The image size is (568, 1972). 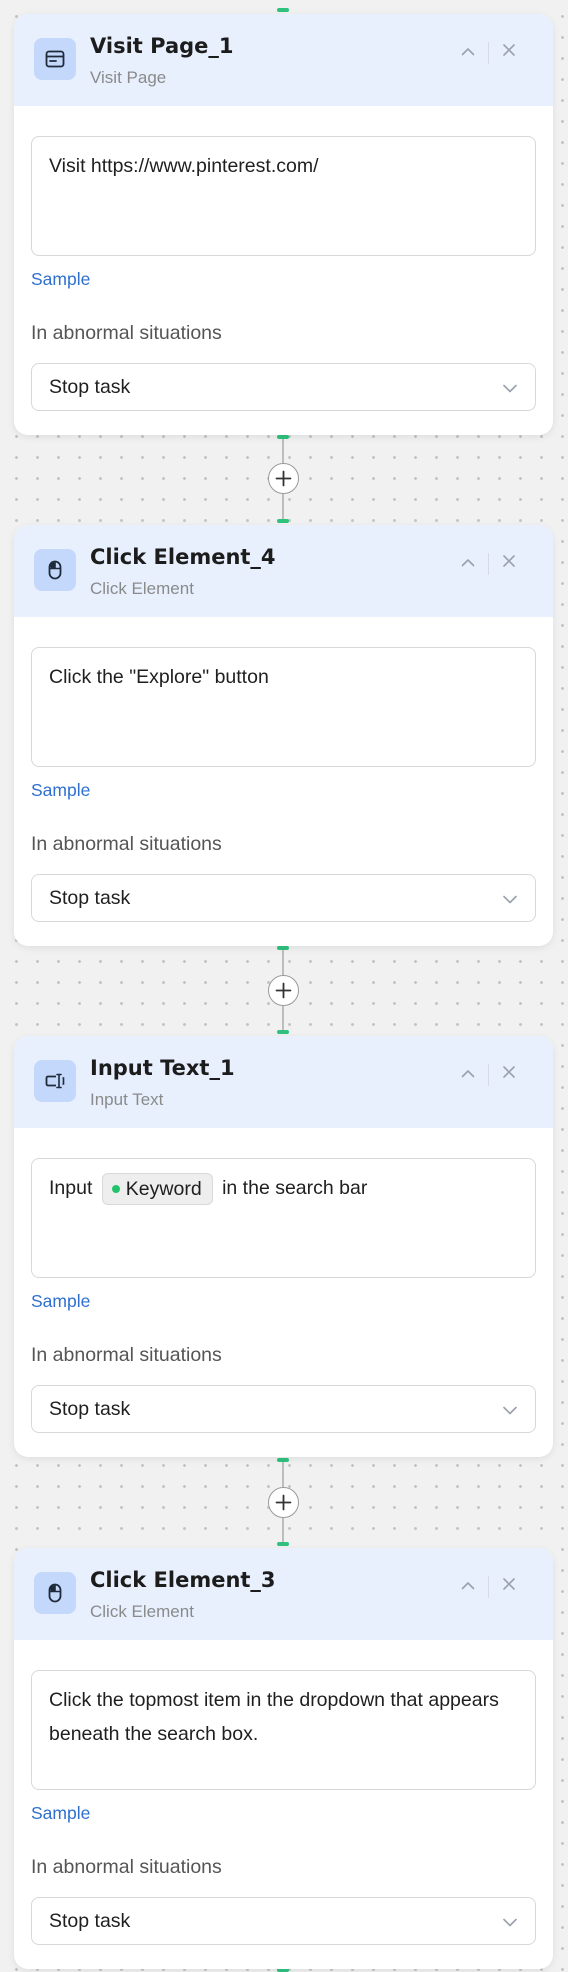 I want to click on step-type: Input Text, so click(x=127, y=1099).